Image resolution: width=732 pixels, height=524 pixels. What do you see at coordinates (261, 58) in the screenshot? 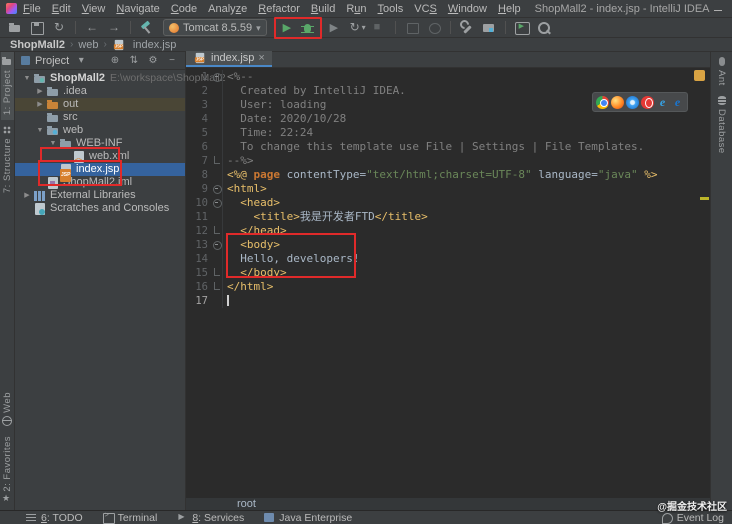
I see `close-tab-icon: ×` at bounding box center [261, 58].